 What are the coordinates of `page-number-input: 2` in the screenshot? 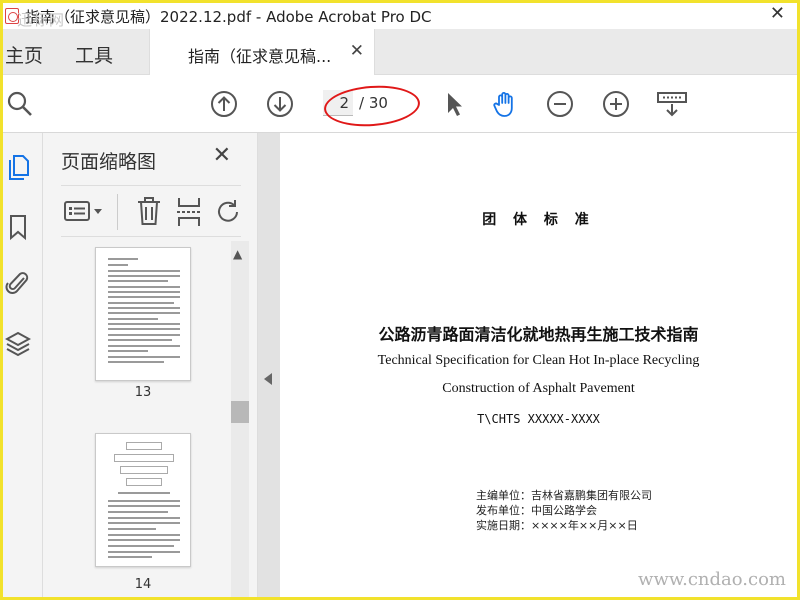 It's located at (338, 103).